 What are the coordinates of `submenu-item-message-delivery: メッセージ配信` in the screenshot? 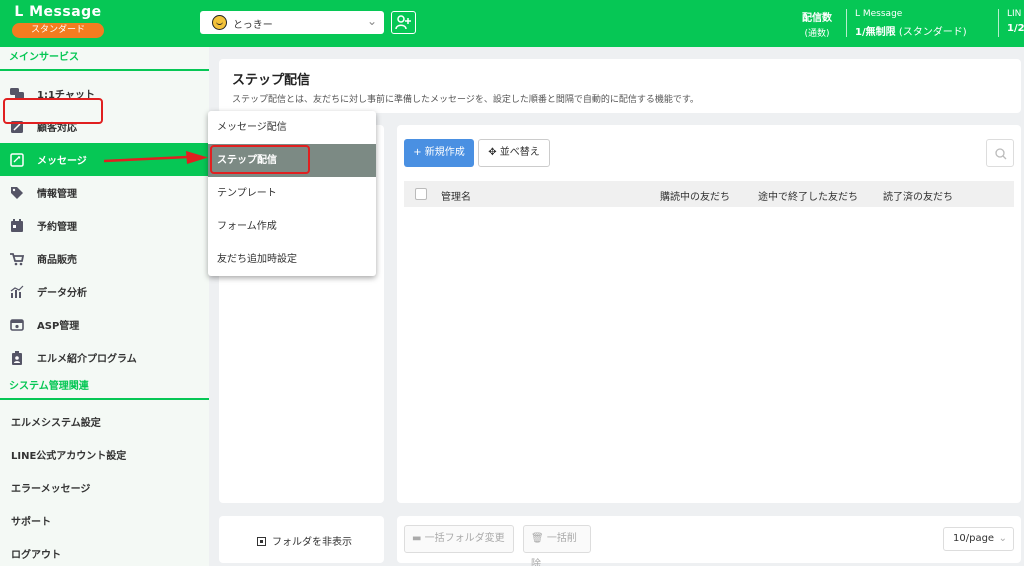 It's located at (292, 127).